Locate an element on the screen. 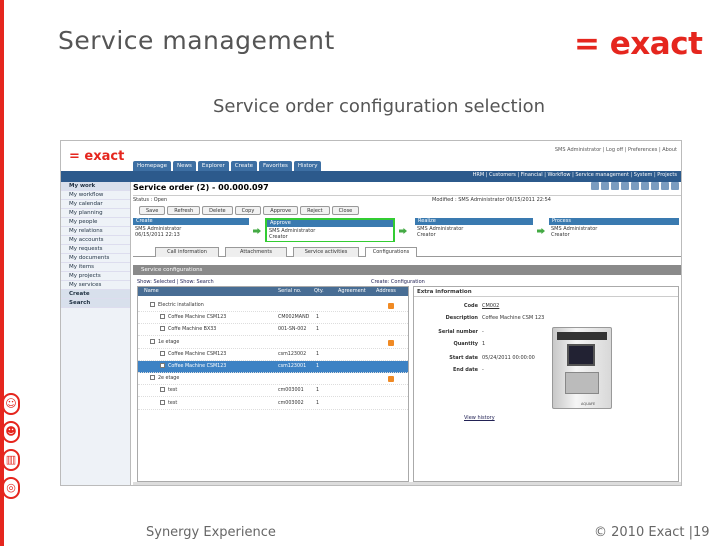 This screenshot has height=546, width=728. sub-tab: Service activities is located at coordinates (326, 252).